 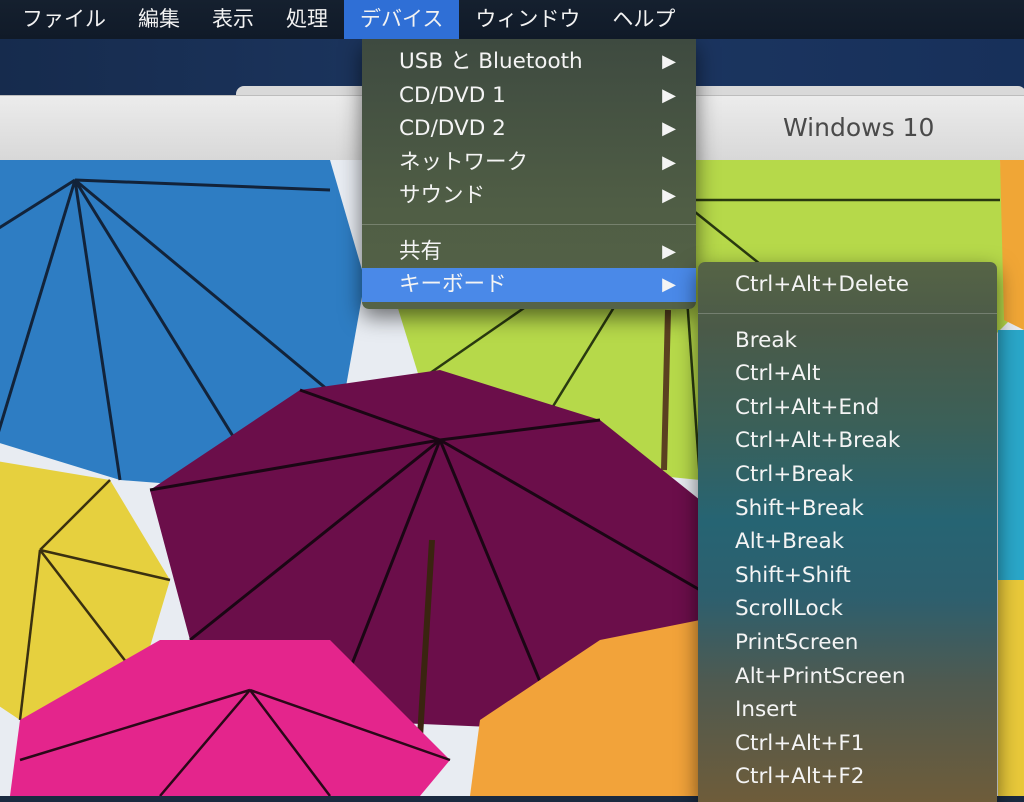 I want to click on menu-window: ウィンドウ, so click(x=527, y=19).